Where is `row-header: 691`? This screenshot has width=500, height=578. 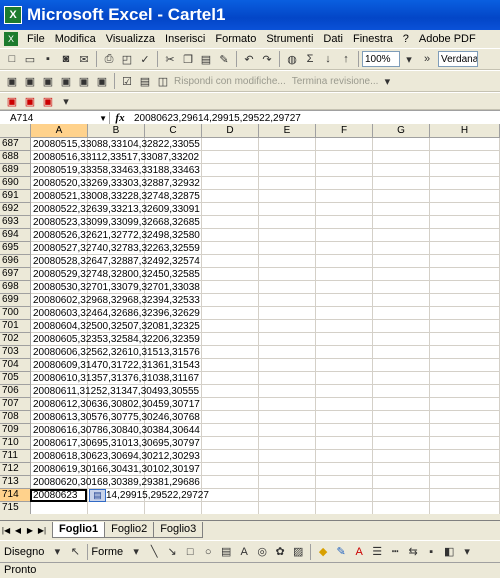
row-header: 691 is located at coordinates (15, 196).